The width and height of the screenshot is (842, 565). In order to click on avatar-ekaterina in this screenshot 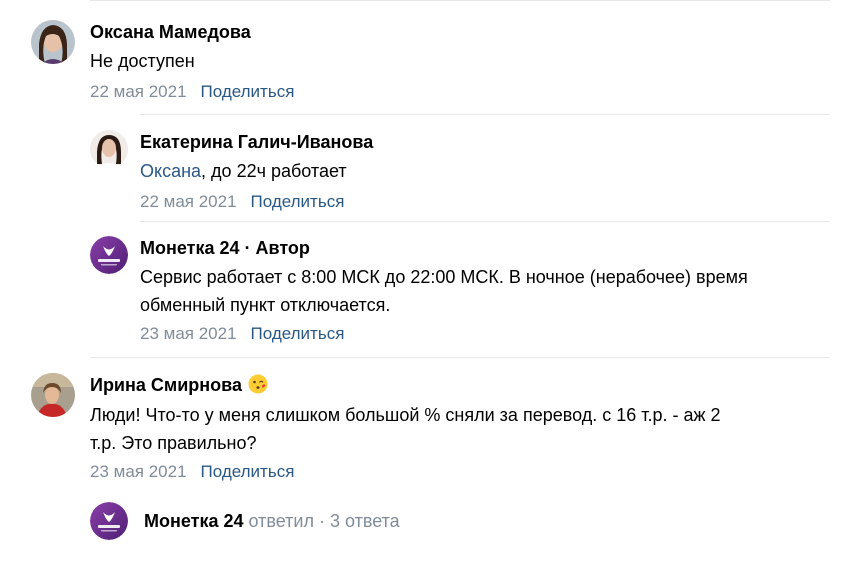, I will do `click(109, 149)`.